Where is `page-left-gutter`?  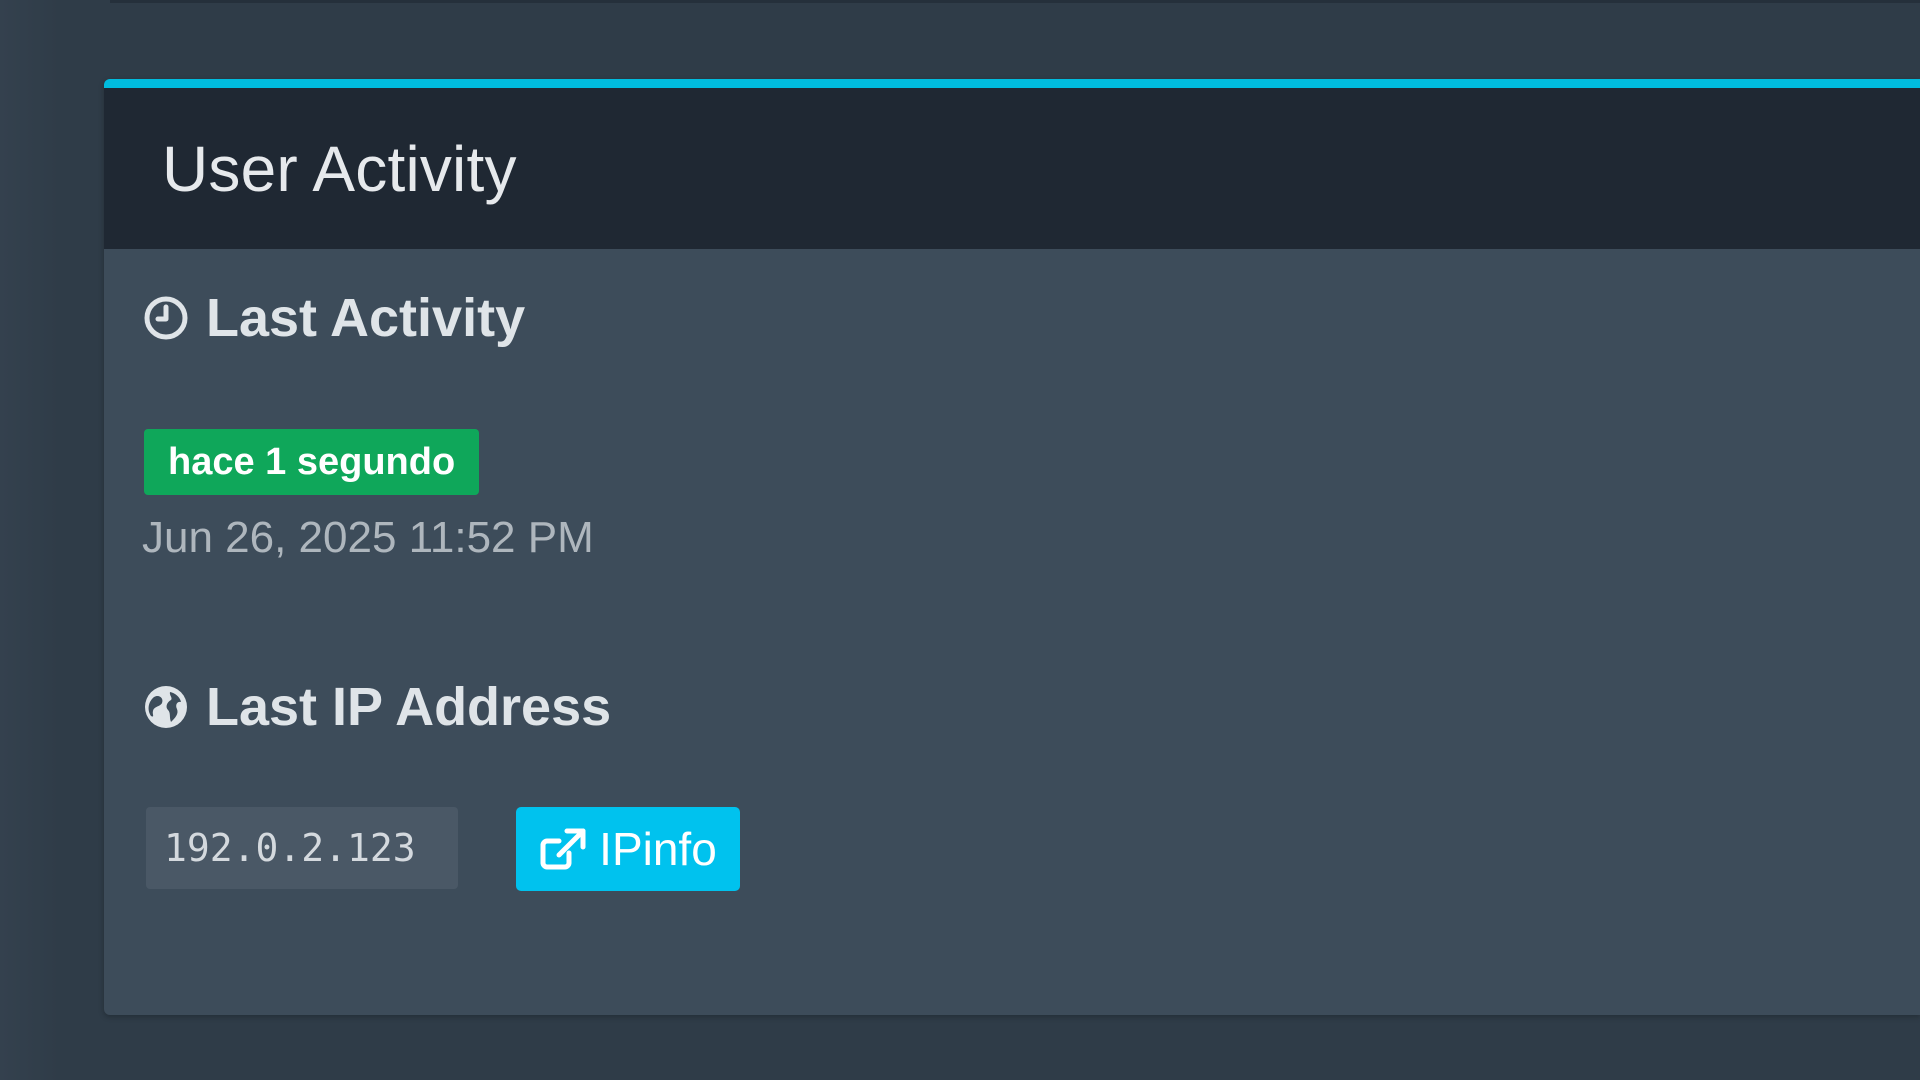
page-left-gutter is located at coordinates (30, 540).